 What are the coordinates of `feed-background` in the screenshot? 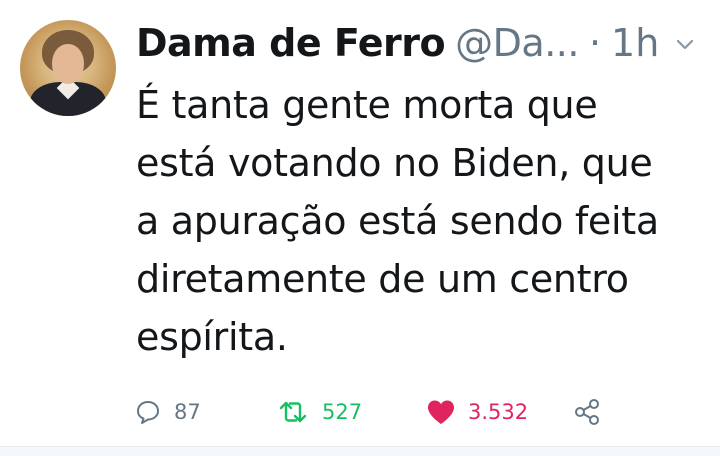 It's located at (360, 451).